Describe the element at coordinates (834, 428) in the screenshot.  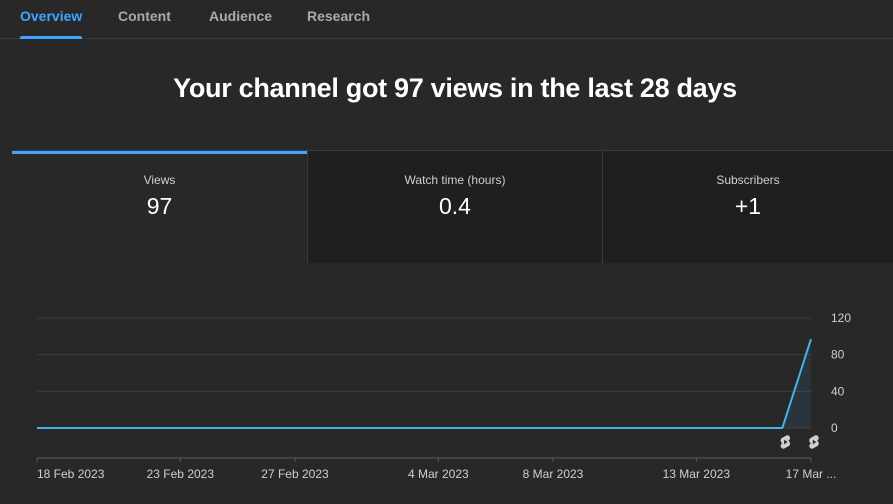
I see `y-tick-label: 0` at that location.